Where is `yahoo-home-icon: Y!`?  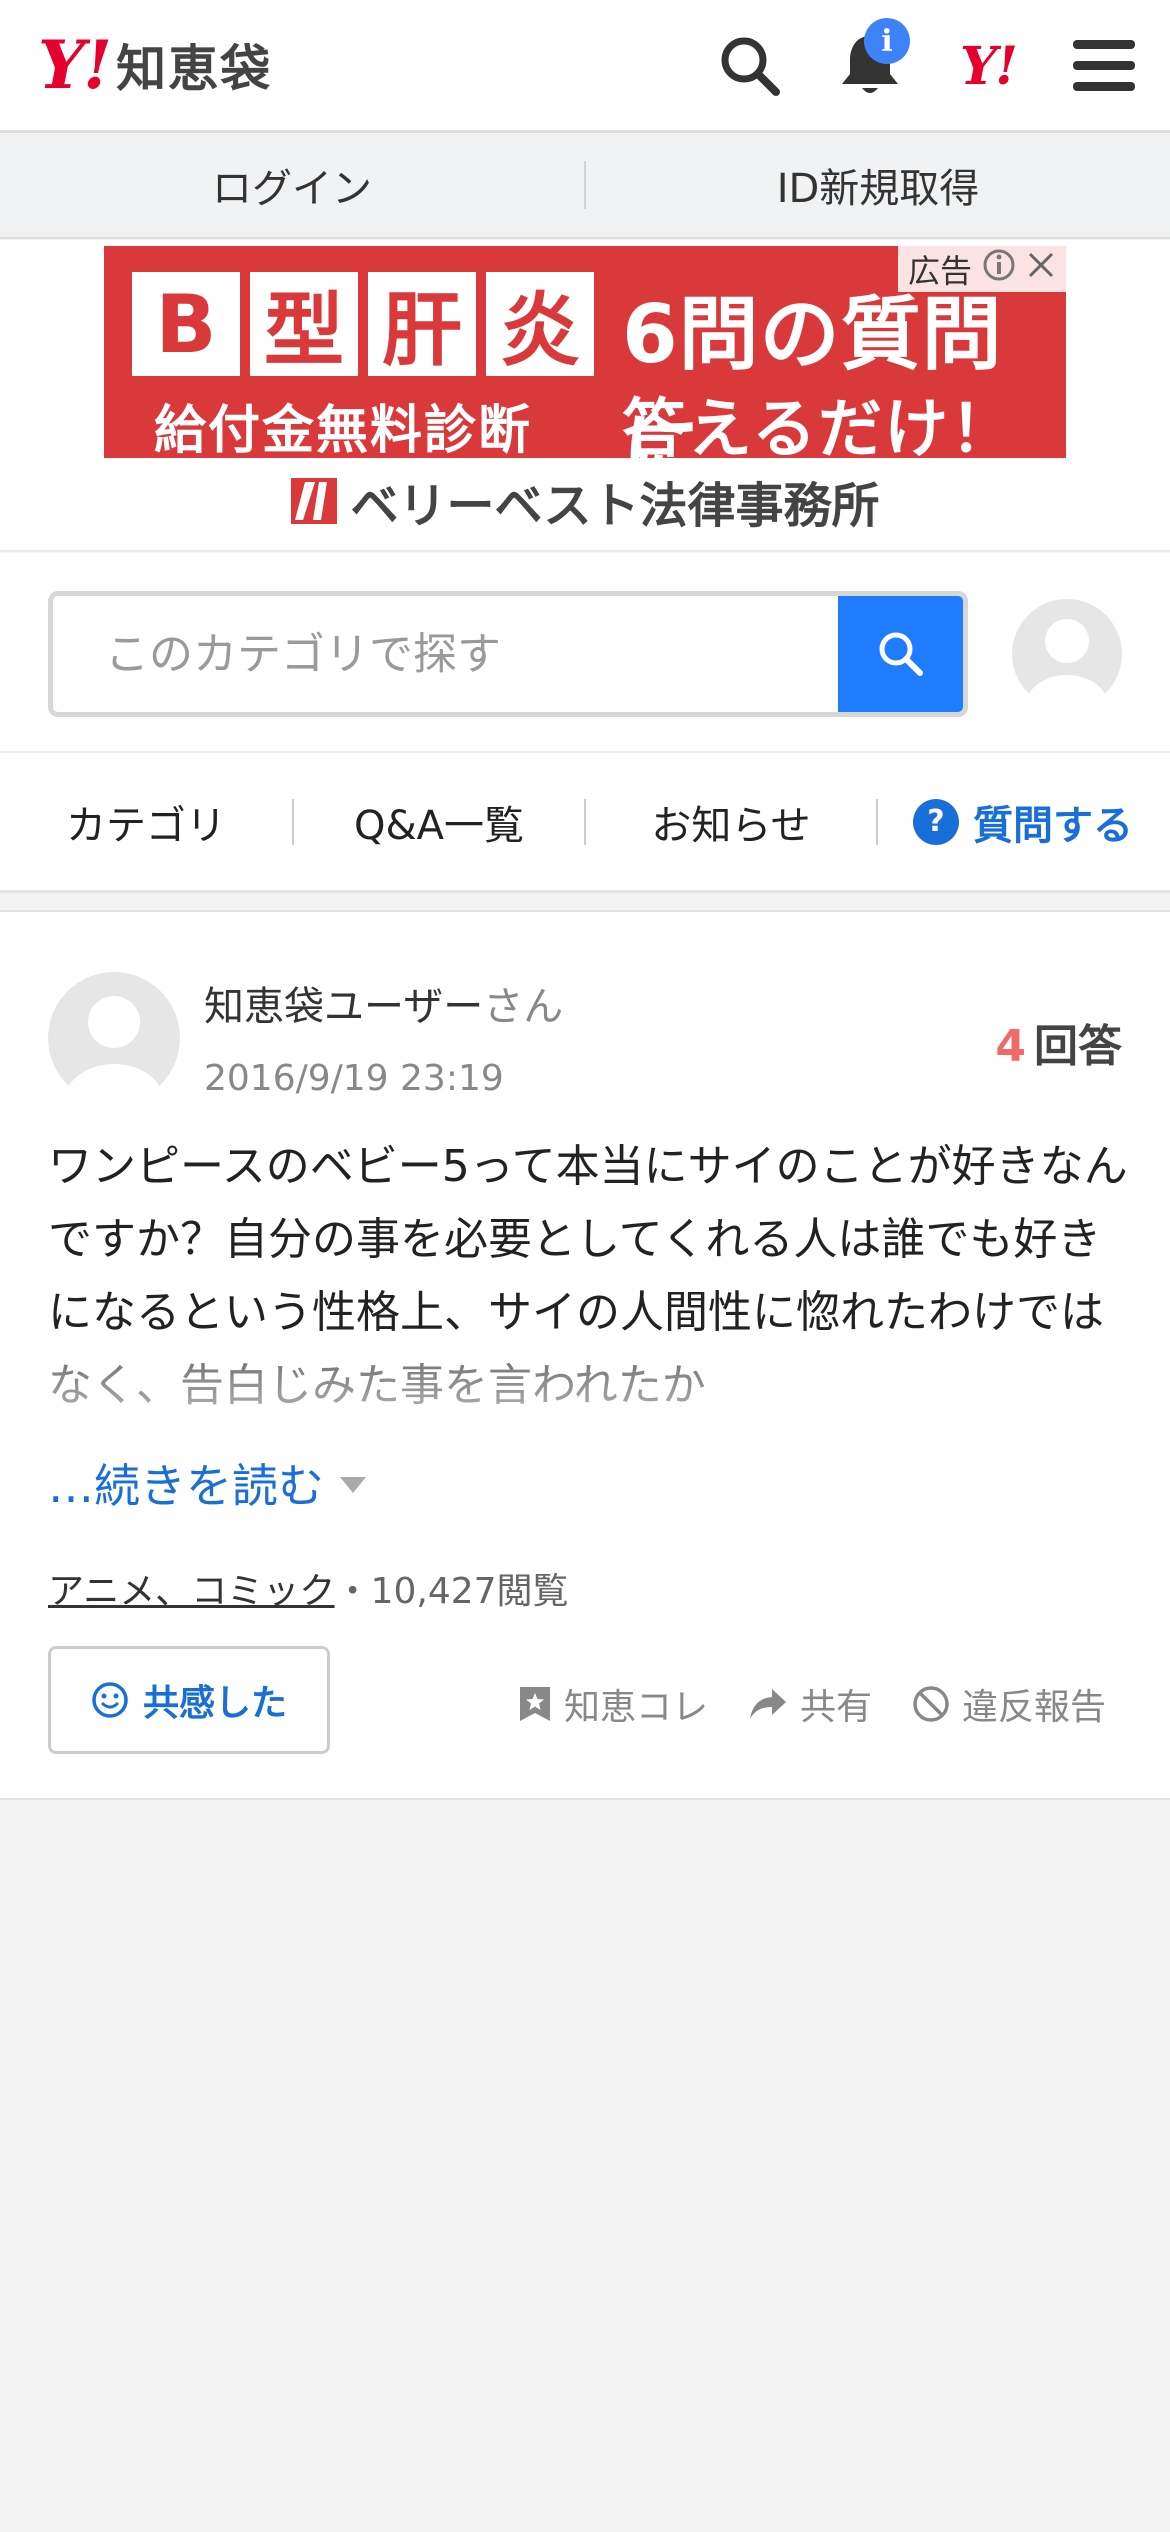 yahoo-home-icon: Y! is located at coordinates (988, 66).